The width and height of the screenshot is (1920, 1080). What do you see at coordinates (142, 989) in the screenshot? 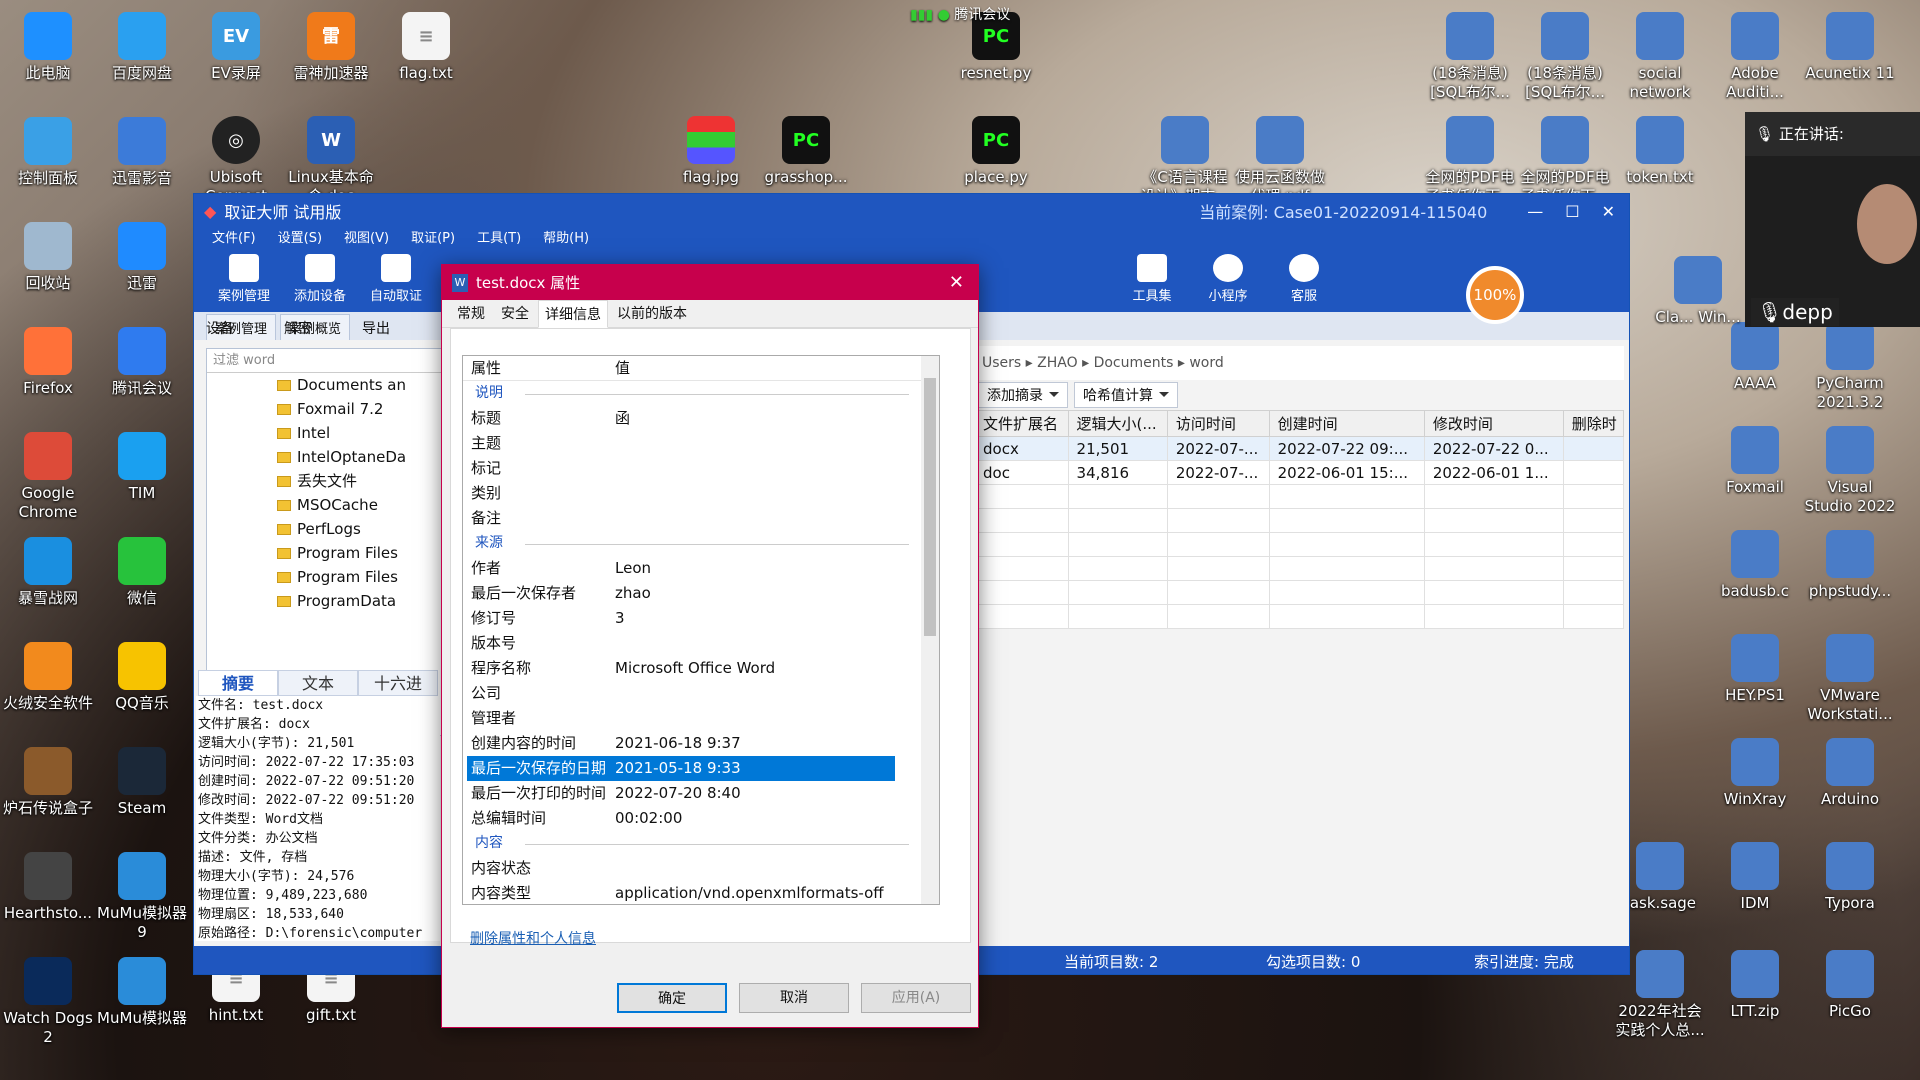
I see `desktop-icon-col2-9: MuMu模拟器` at bounding box center [142, 989].